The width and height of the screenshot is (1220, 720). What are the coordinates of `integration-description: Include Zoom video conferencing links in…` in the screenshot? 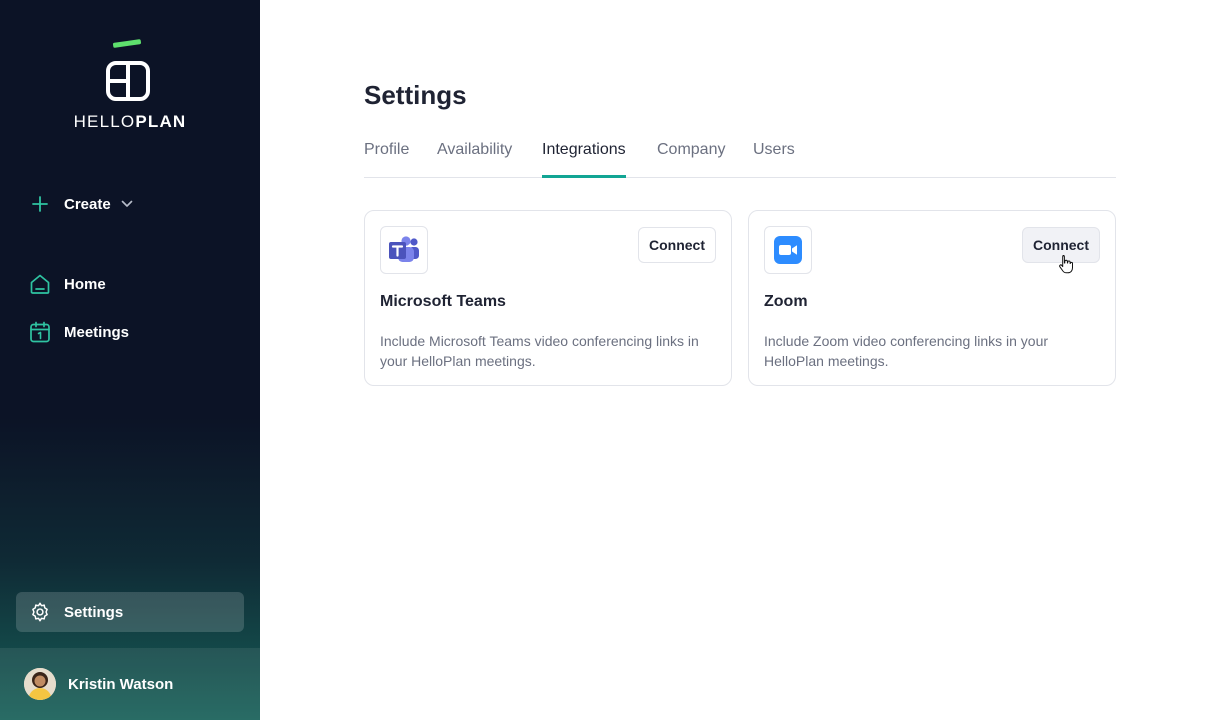 It's located at (906, 351).